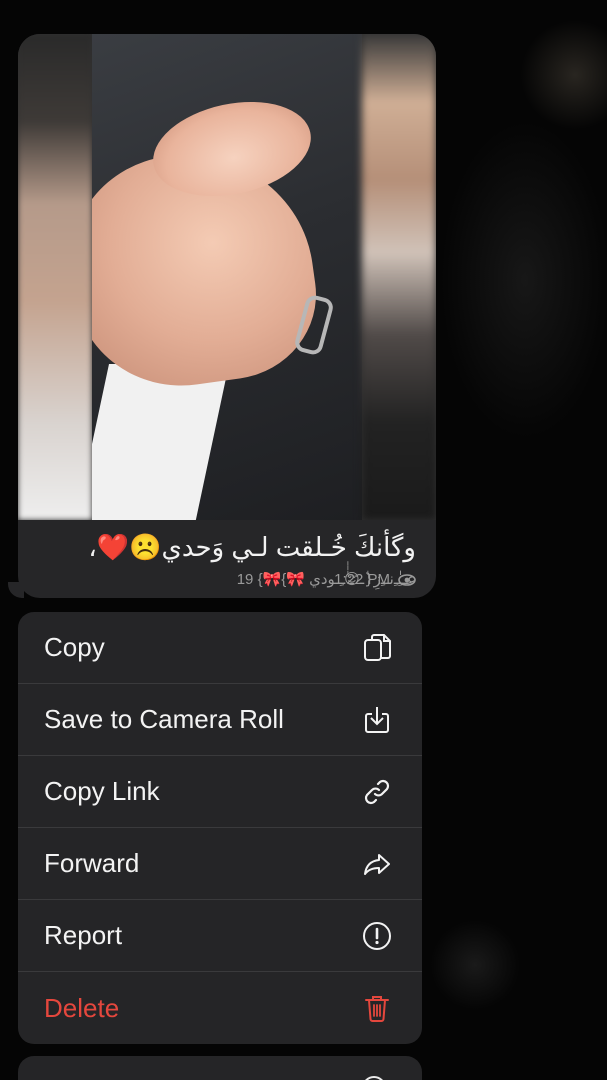 The height and width of the screenshot is (1080, 607). Describe the element at coordinates (55, 277) in the screenshot. I see `photo-blur-left` at that location.